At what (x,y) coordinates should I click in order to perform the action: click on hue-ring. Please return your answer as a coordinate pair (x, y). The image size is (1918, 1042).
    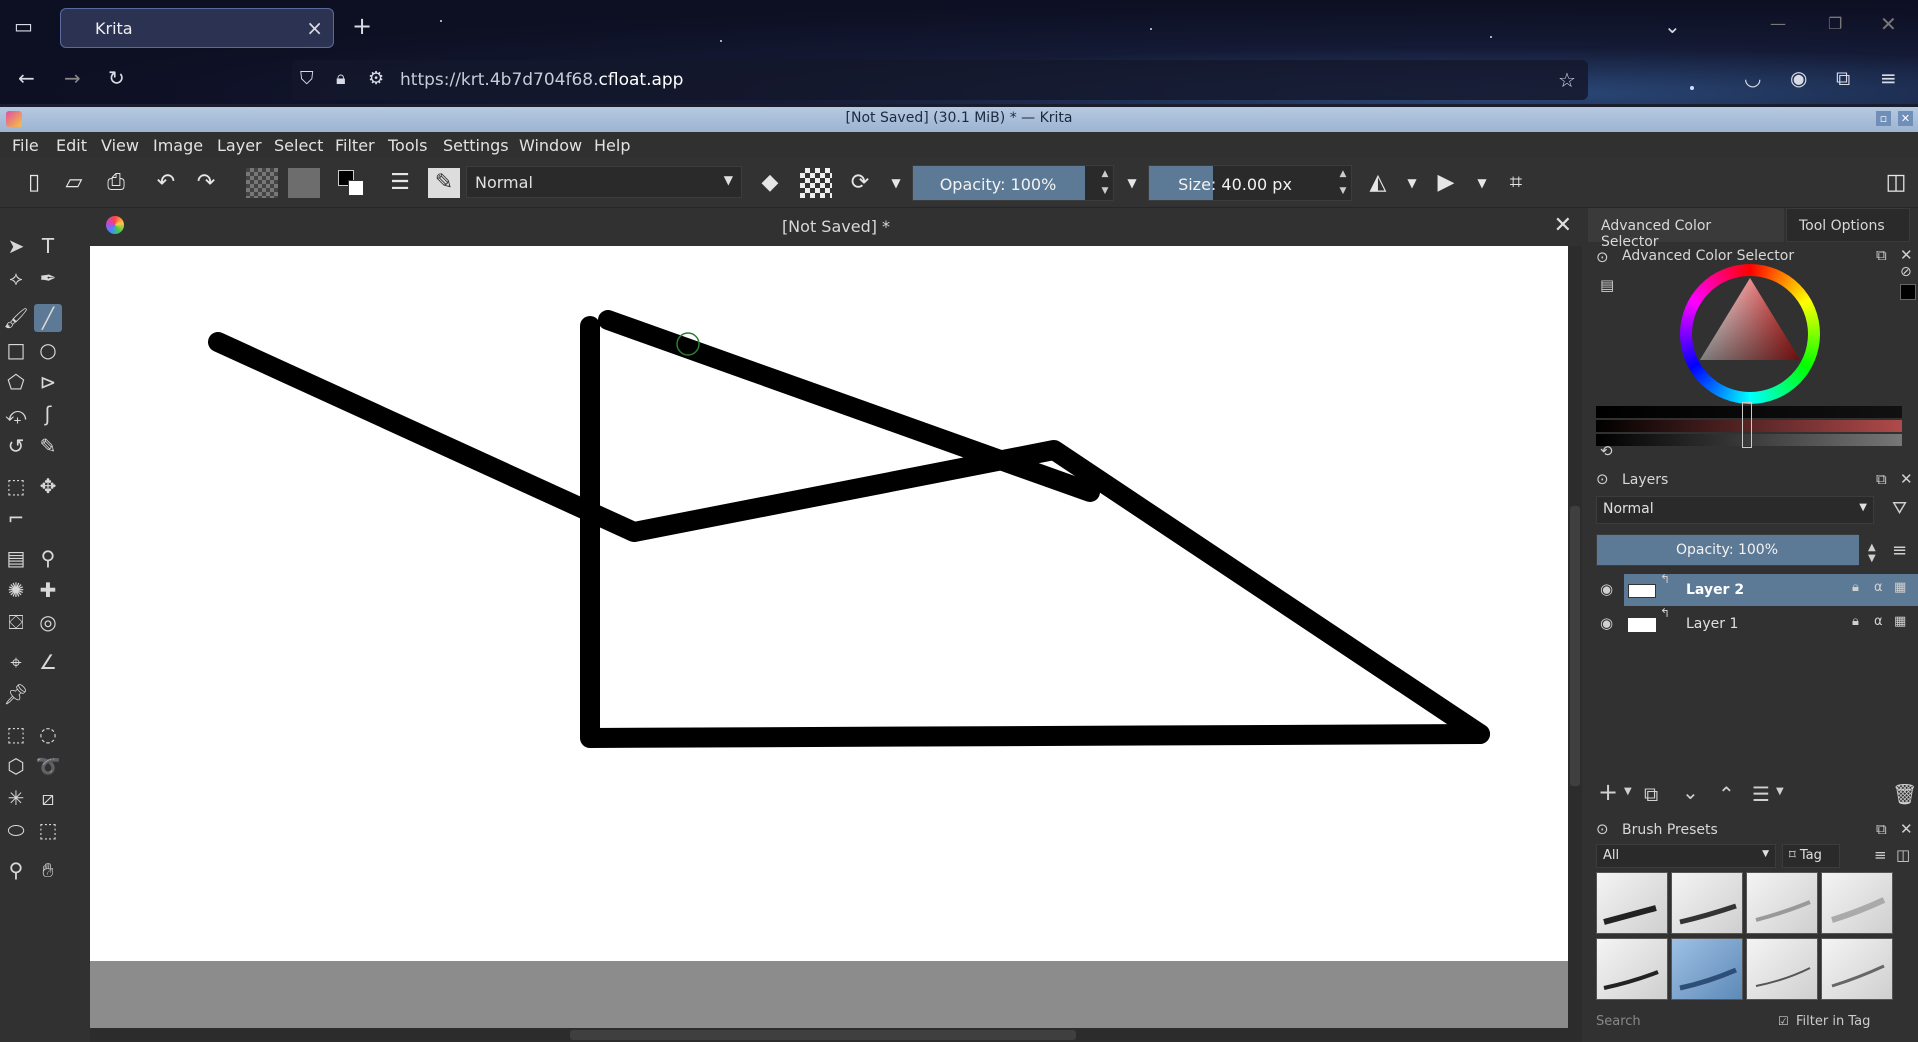
    Looking at the image, I should click on (1750, 334).